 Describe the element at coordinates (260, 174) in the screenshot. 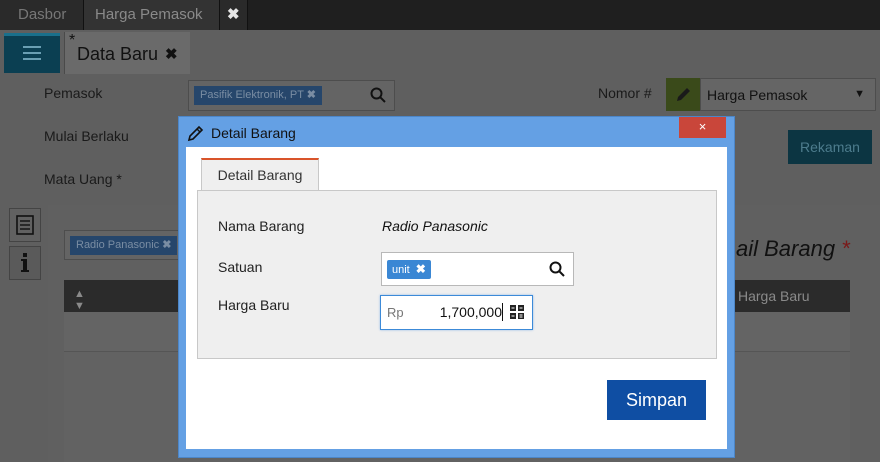

I see `tab-item-detail: Detail Barang` at that location.